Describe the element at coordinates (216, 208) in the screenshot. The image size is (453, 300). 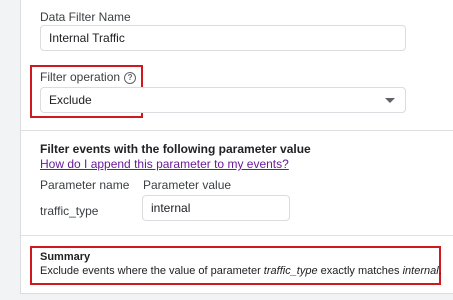
I see `parameter-value-input: internal` at that location.